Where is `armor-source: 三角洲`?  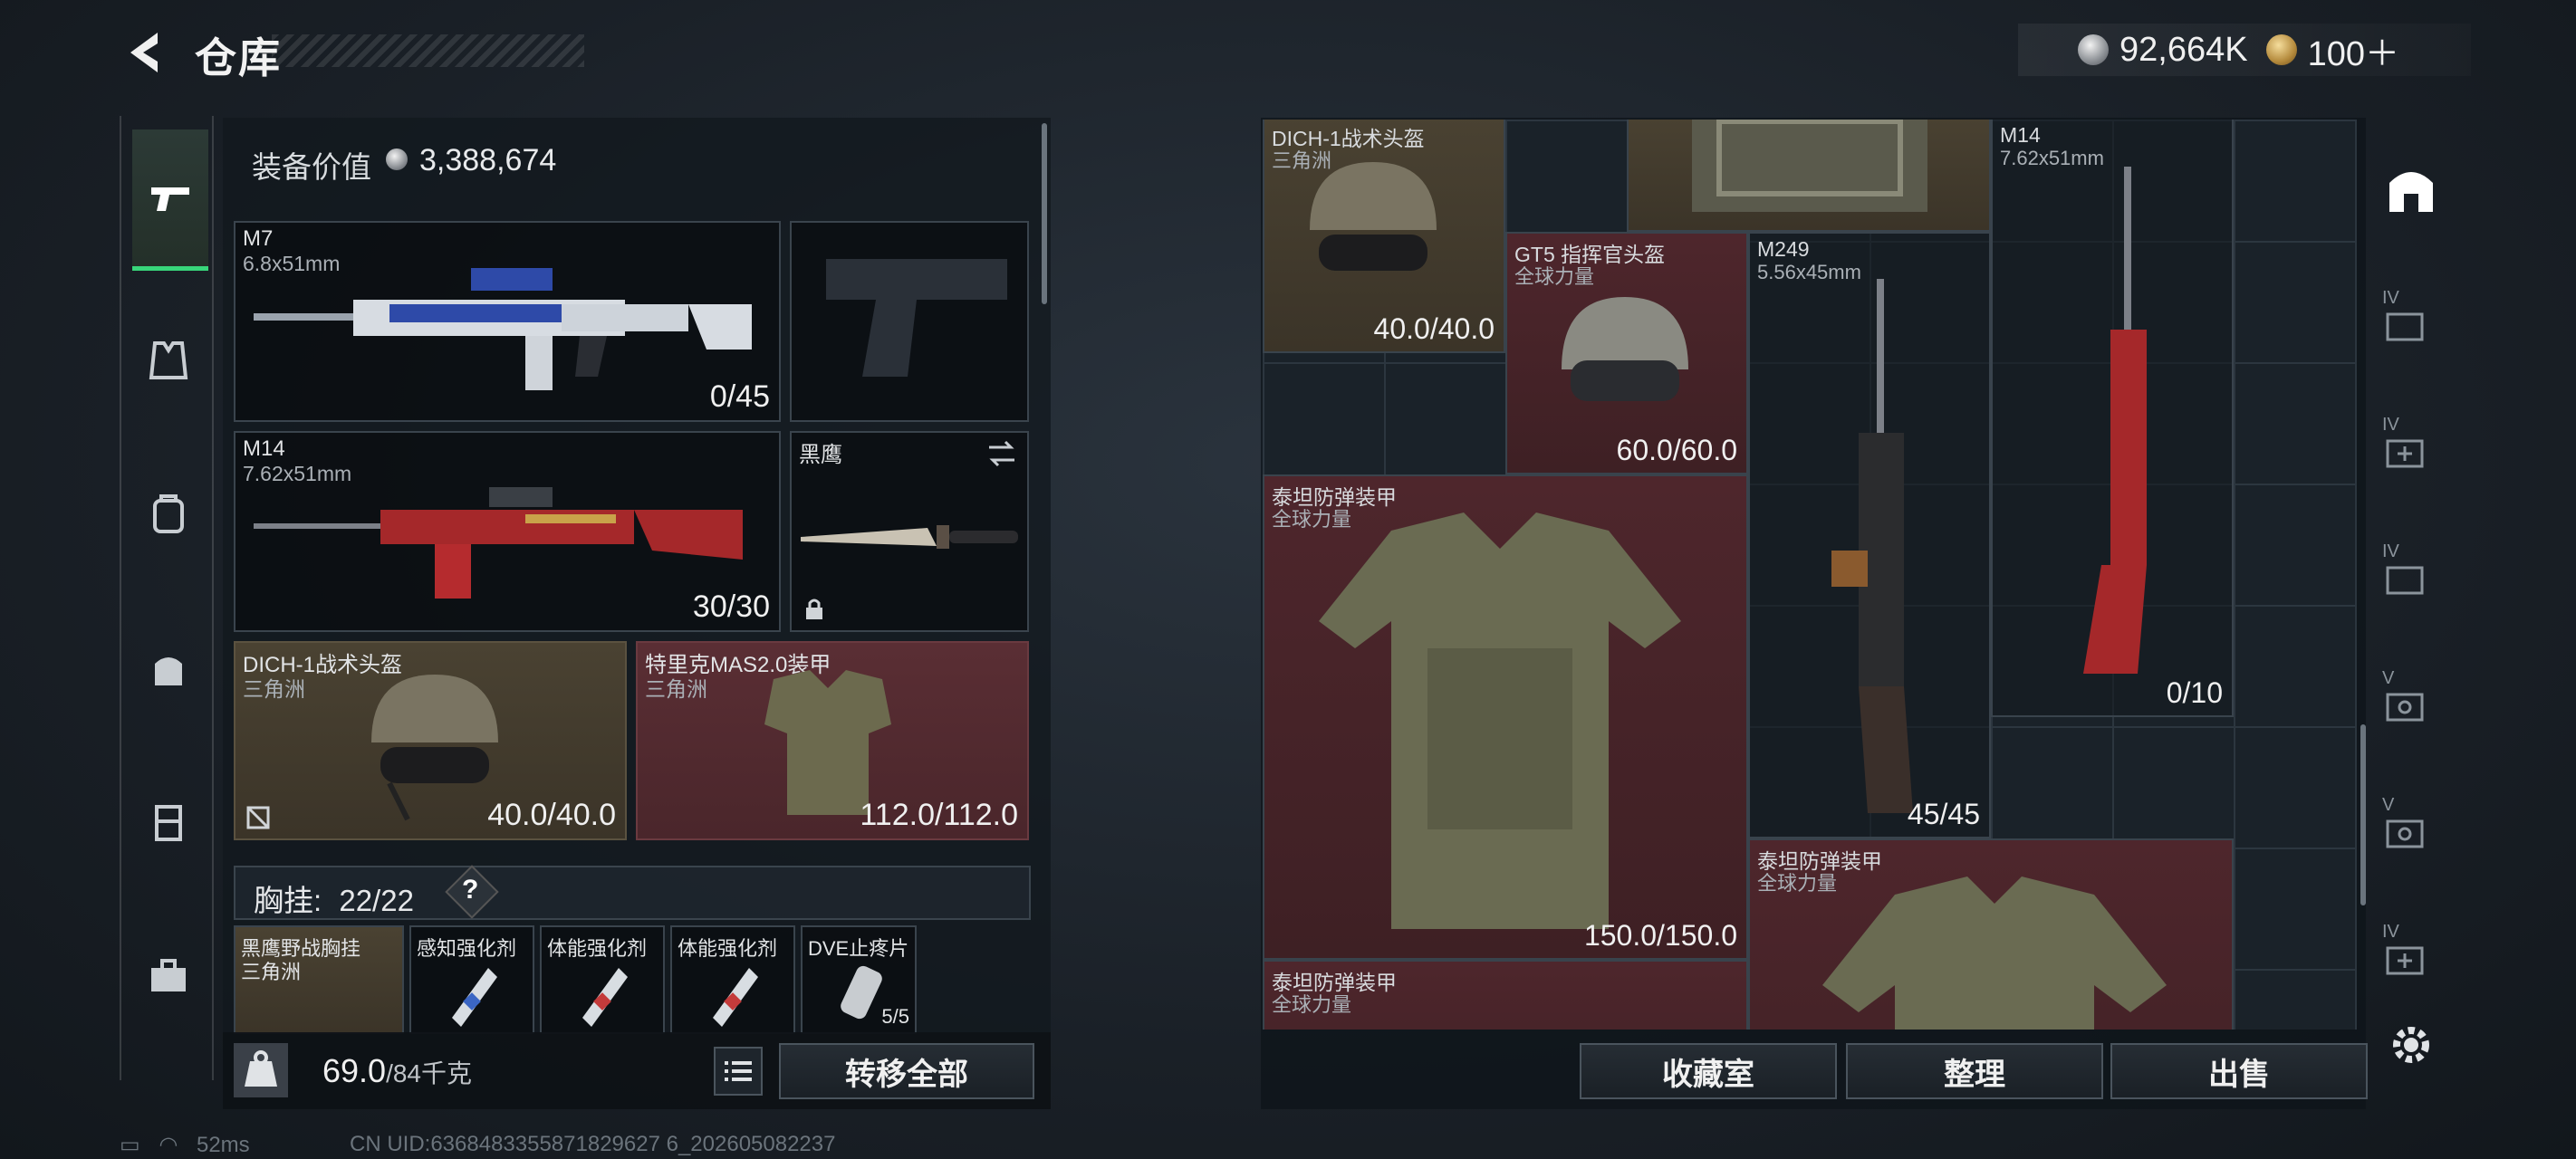
armor-source: 三角洲 is located at coordinates (676, 689).